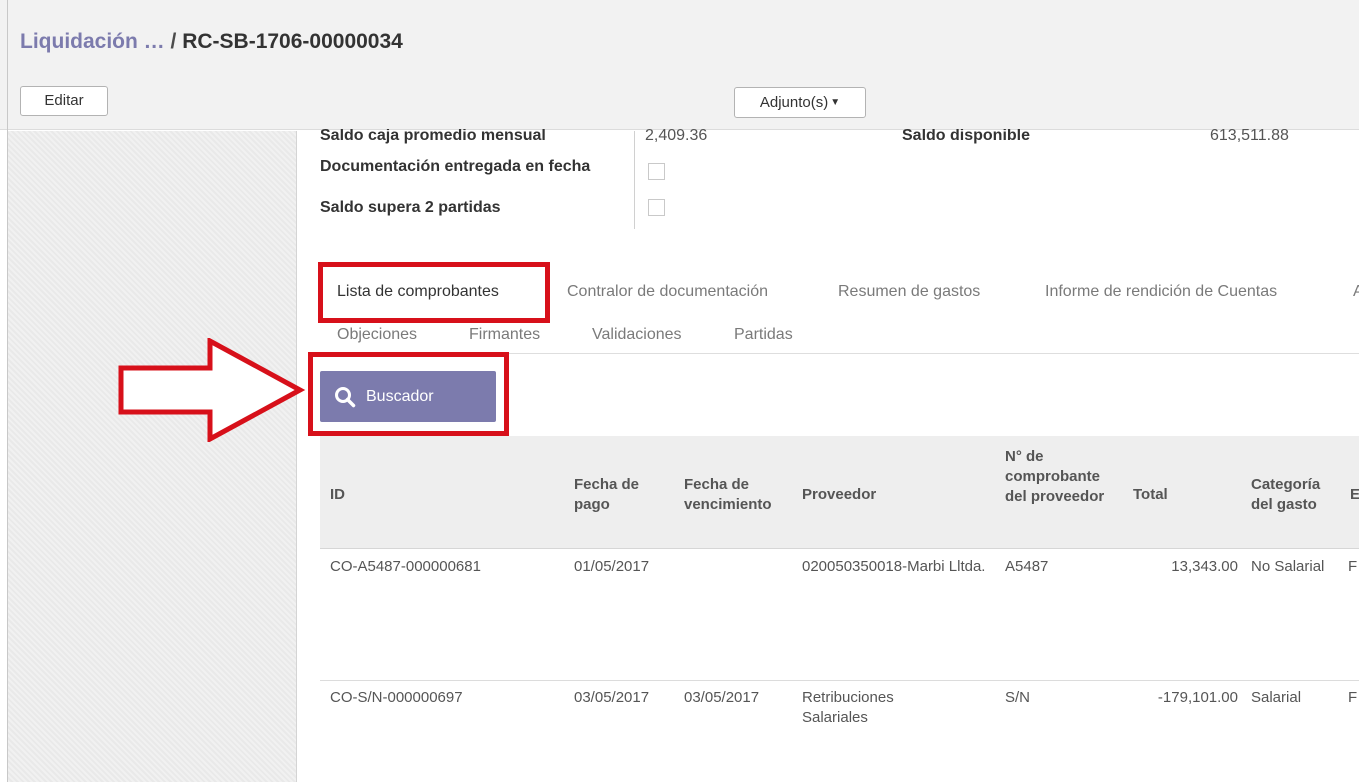 The width and height of the screenshot is (1359, 782). I want to click on saldo-caja-value: 2,409.36, so click(676, 135).